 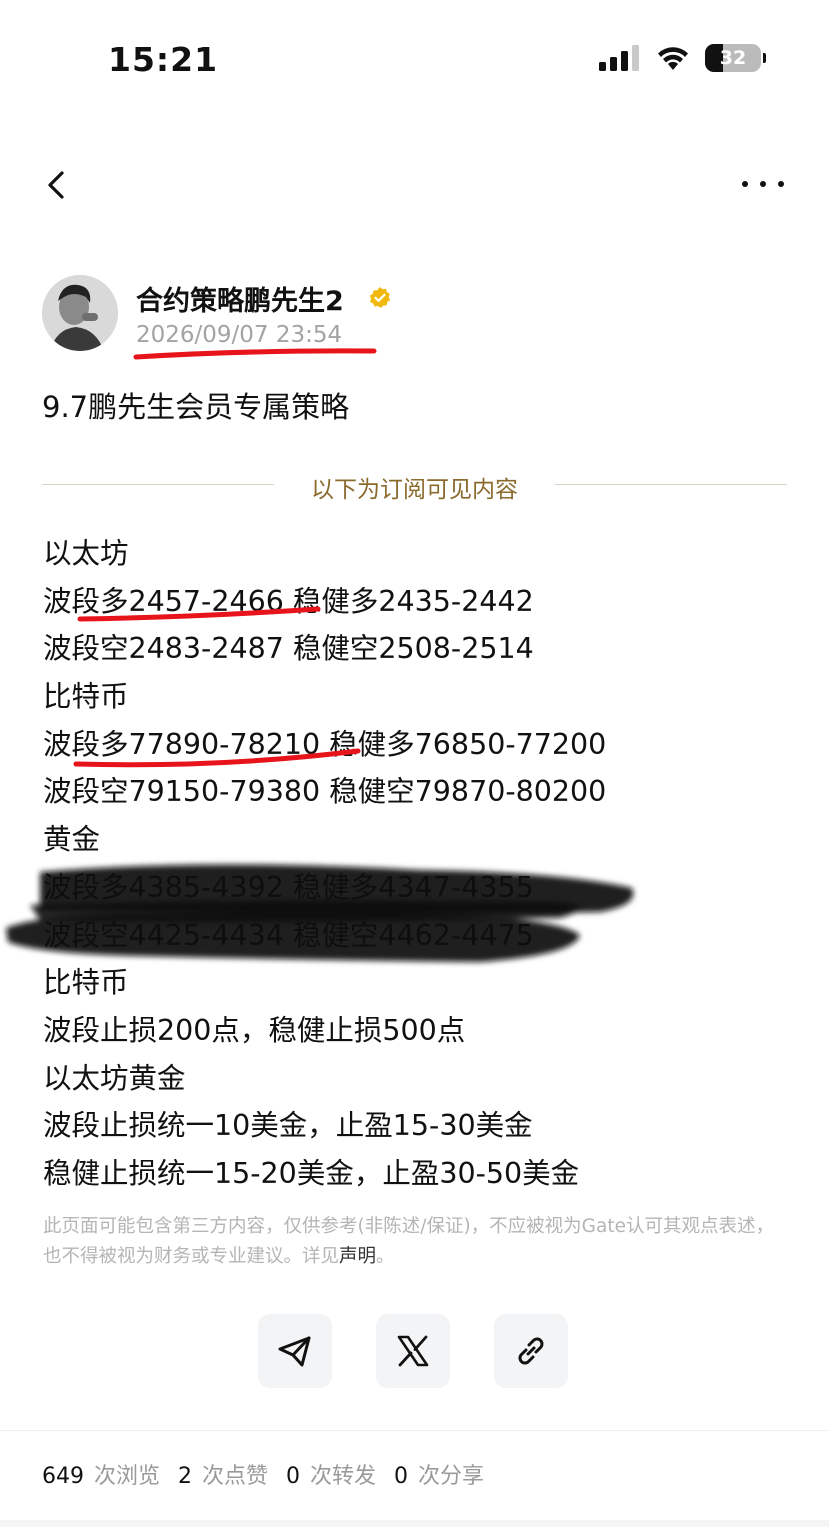 I want to click on disclaimer-link: 声明, so click(x=357, y=1256).